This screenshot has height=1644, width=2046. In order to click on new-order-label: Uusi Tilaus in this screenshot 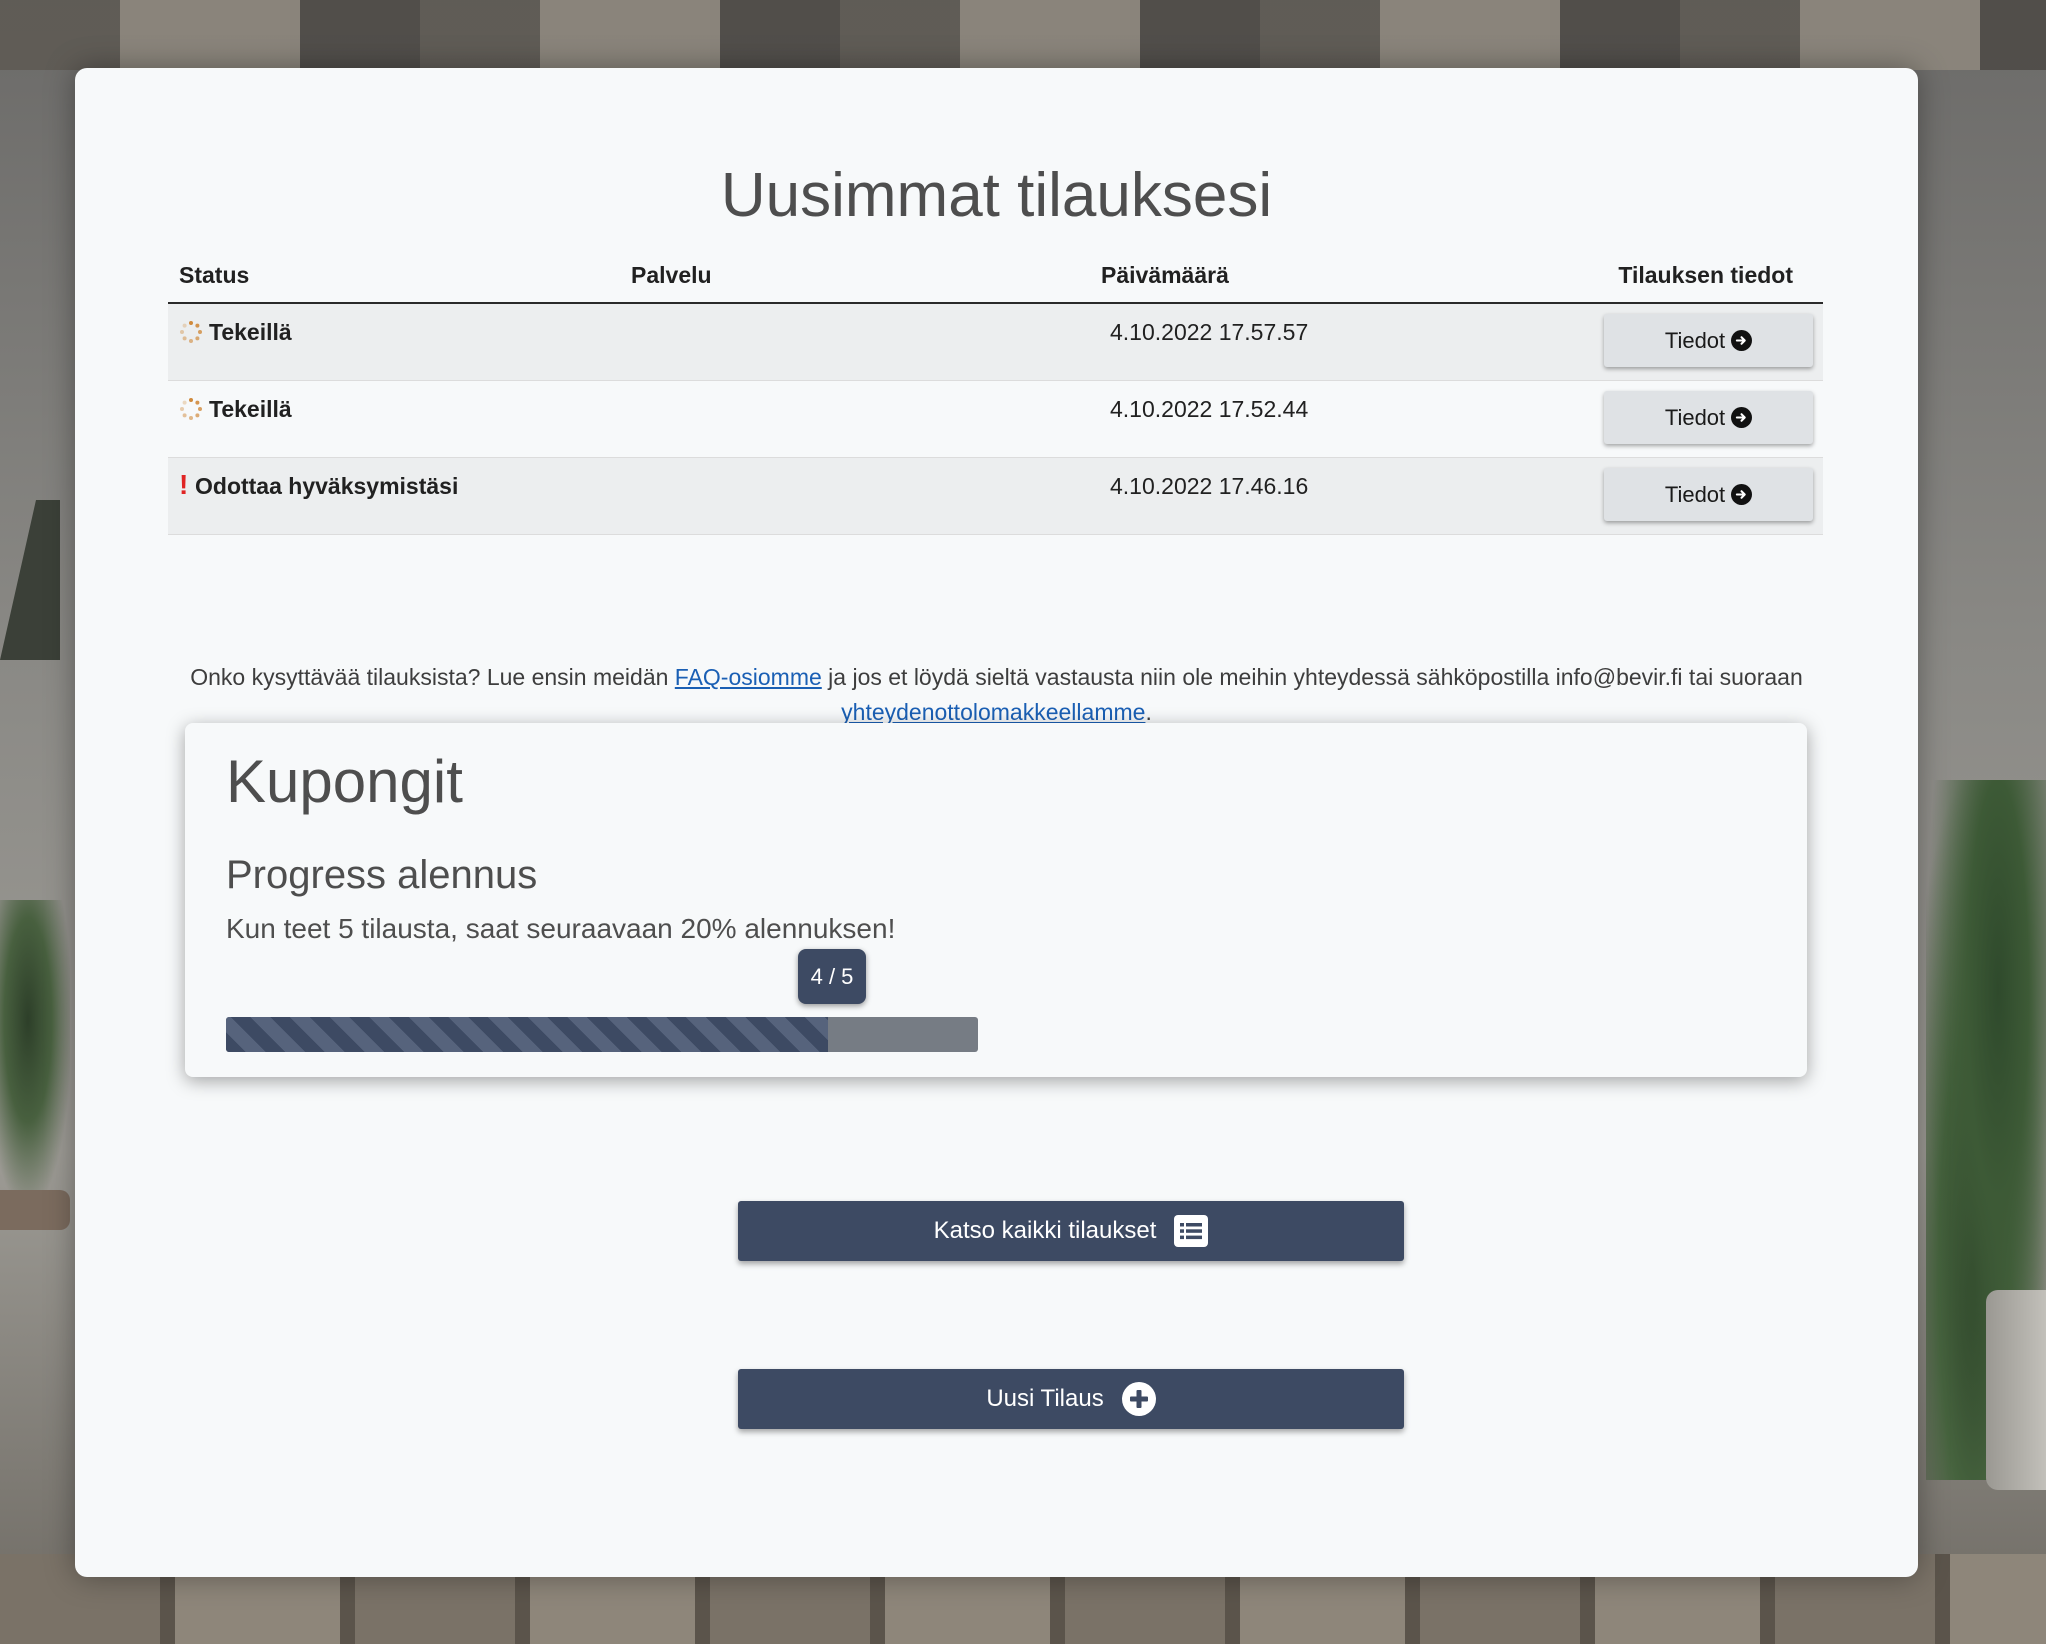, I will do `click(1045, 1398)`.